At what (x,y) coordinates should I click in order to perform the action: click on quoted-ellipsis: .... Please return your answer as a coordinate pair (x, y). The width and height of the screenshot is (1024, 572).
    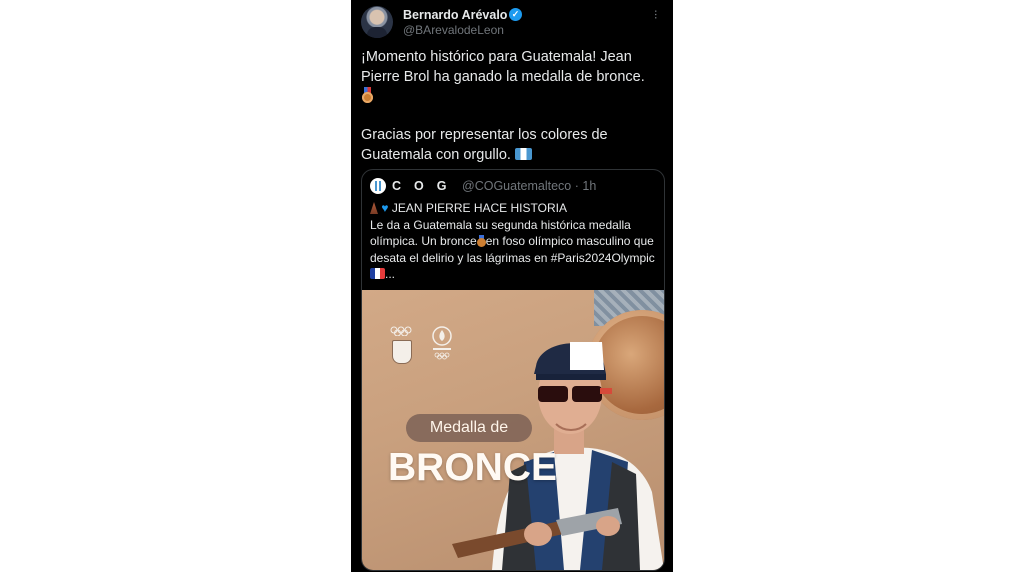
    Looking at the image, I should click on (390, 274).